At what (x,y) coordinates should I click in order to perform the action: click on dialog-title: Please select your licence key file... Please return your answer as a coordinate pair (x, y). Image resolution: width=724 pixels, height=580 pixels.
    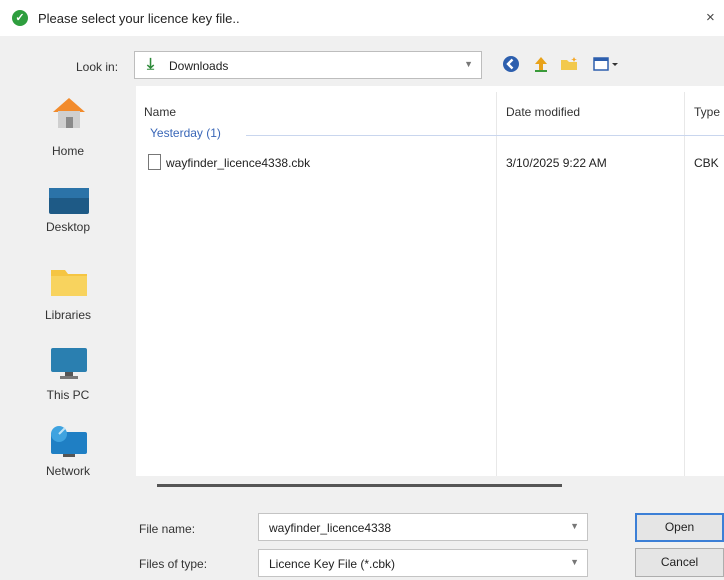
    Looking at the image, I should click on (139, 18).